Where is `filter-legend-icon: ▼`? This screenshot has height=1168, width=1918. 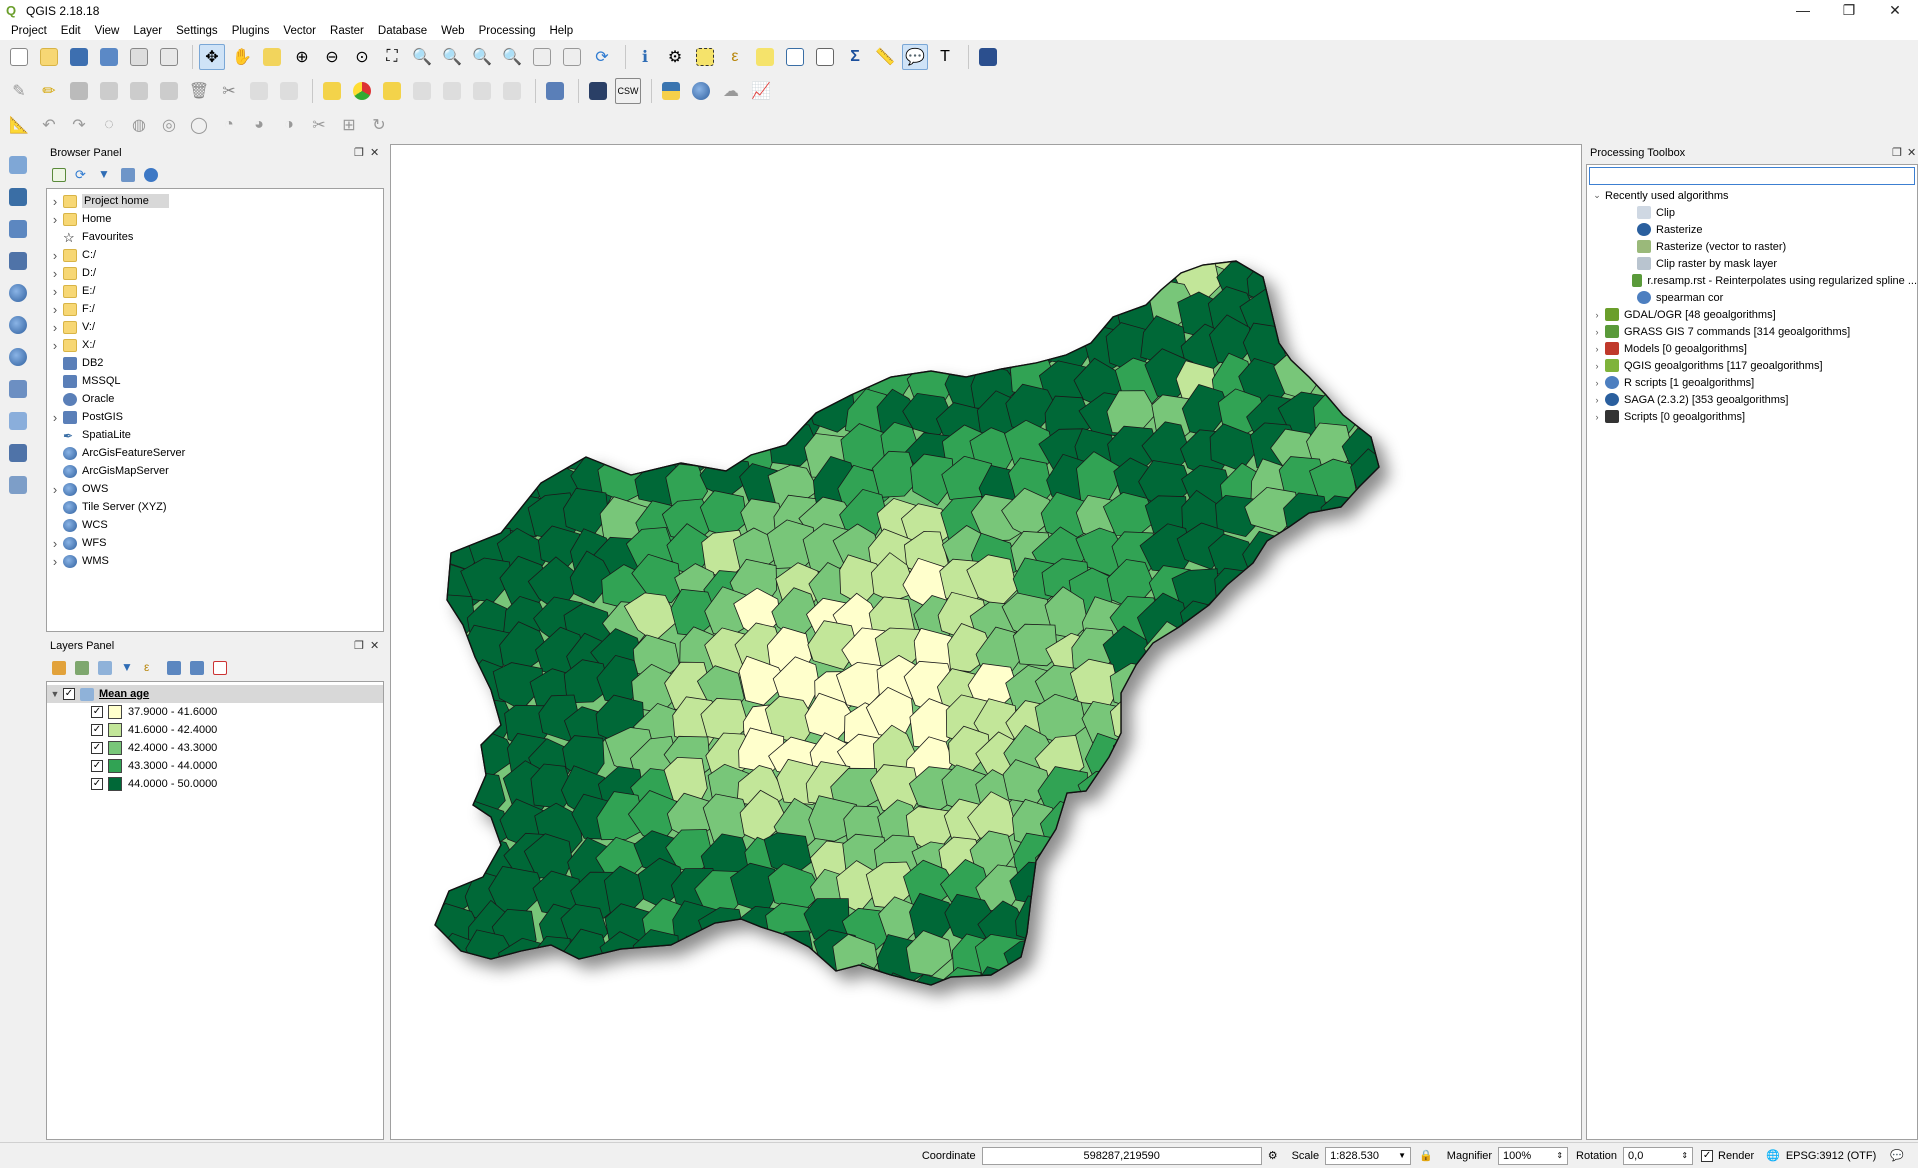 filter-legend-icon: ▼ is located at coordinates (128, 668).